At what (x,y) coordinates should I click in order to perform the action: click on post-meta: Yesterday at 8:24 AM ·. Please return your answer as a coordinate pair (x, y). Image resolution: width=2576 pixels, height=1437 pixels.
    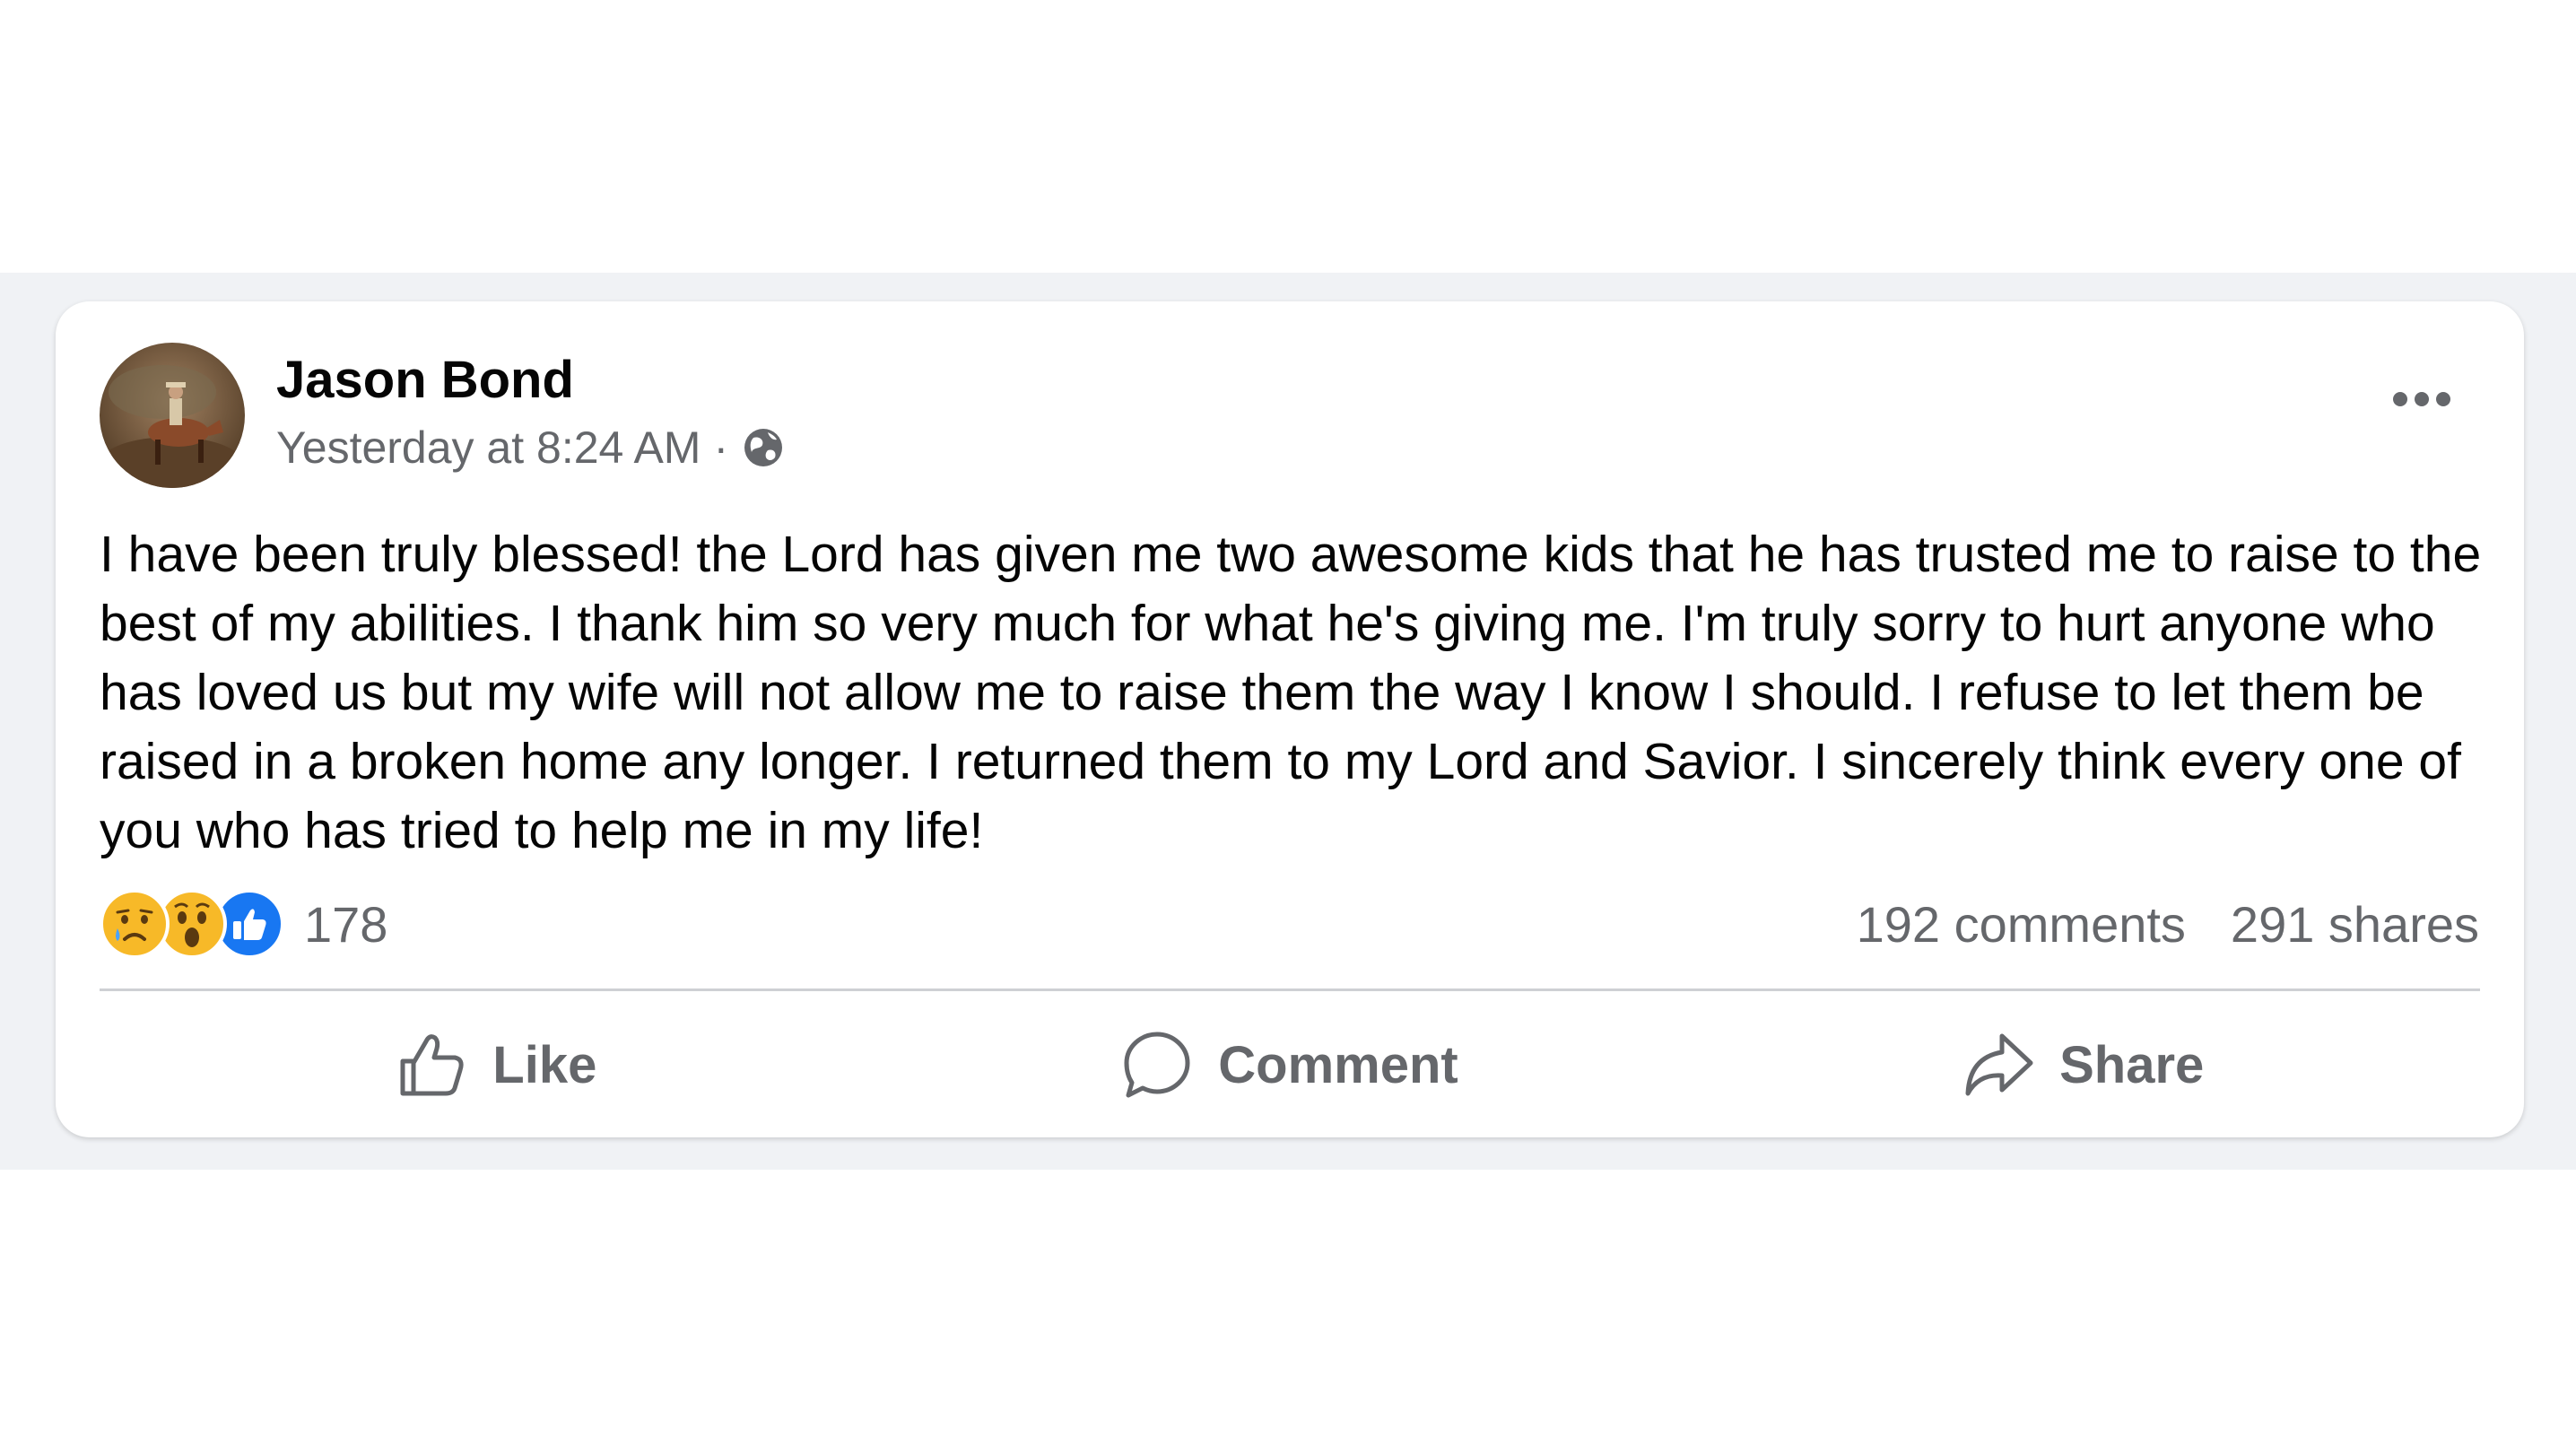
    Looking at the image, I should click on (531, 448).